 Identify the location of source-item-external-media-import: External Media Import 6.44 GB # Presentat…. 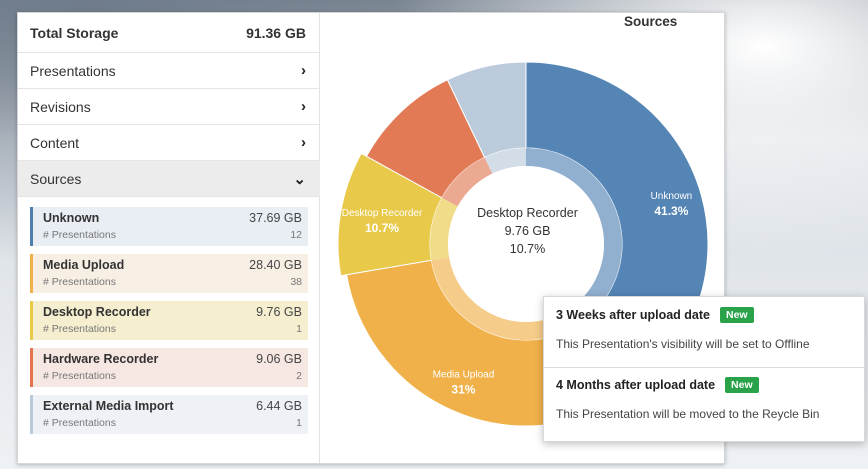
(169, 414).